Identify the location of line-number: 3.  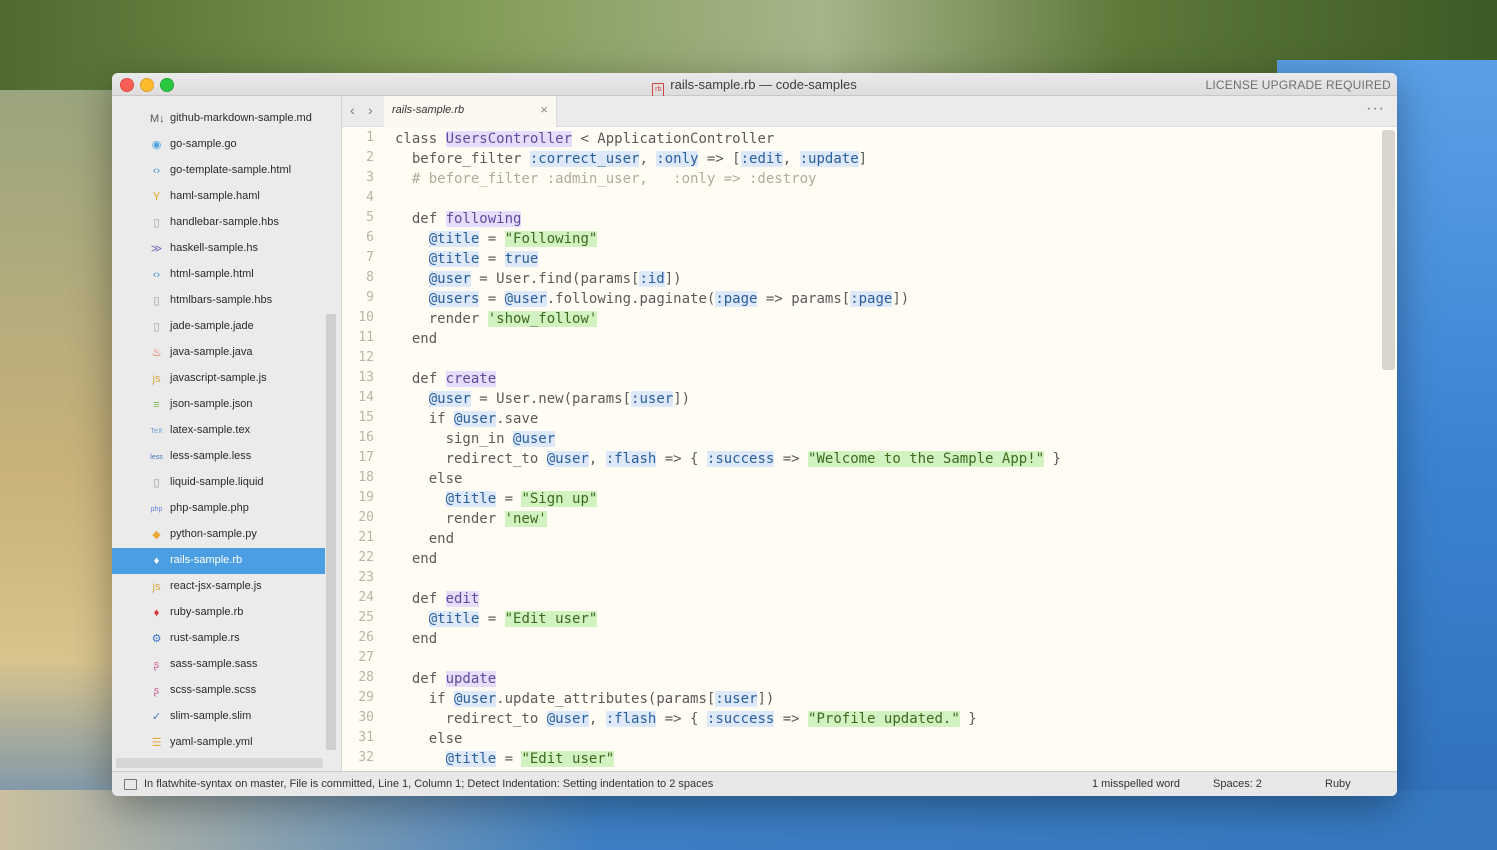
(370, 177).